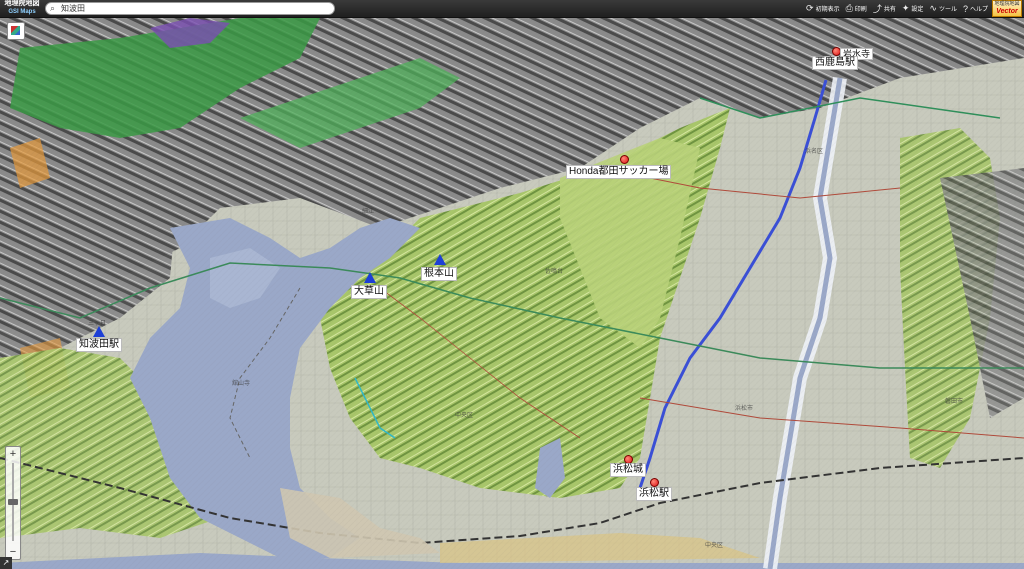 Image resolution: width=1024 pixels, height=569 pixels. What do you see at coordinates (190, 8) in the screenshot?
I see `search-box: ⌕ 知波田` at bounding box center [190, 8].